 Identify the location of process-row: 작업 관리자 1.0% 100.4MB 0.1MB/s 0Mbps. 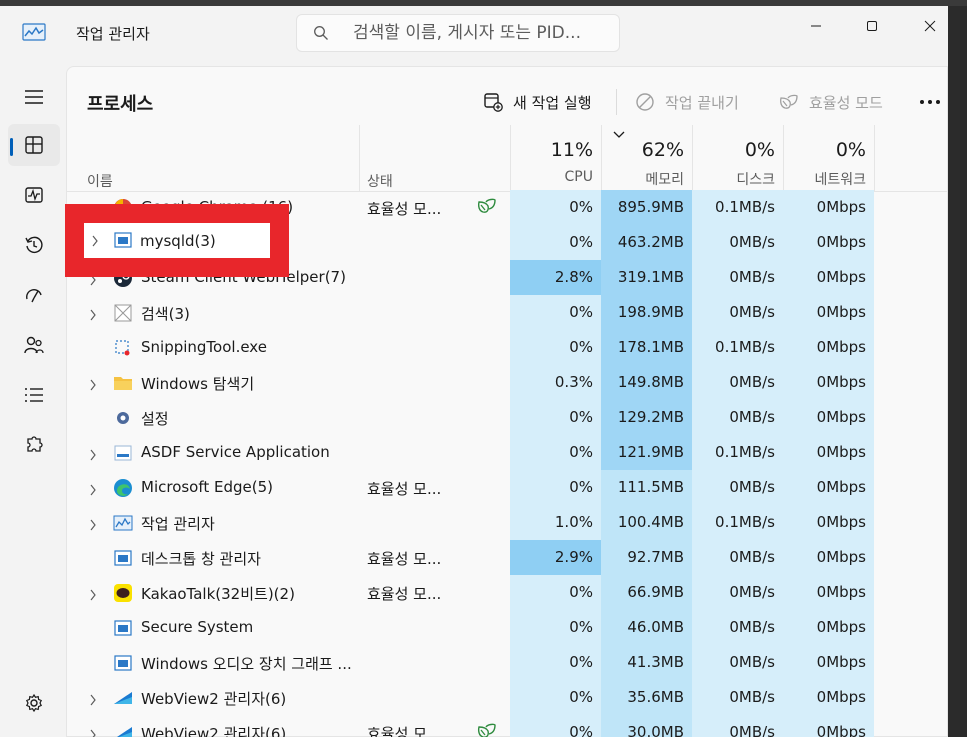
(507, 522).